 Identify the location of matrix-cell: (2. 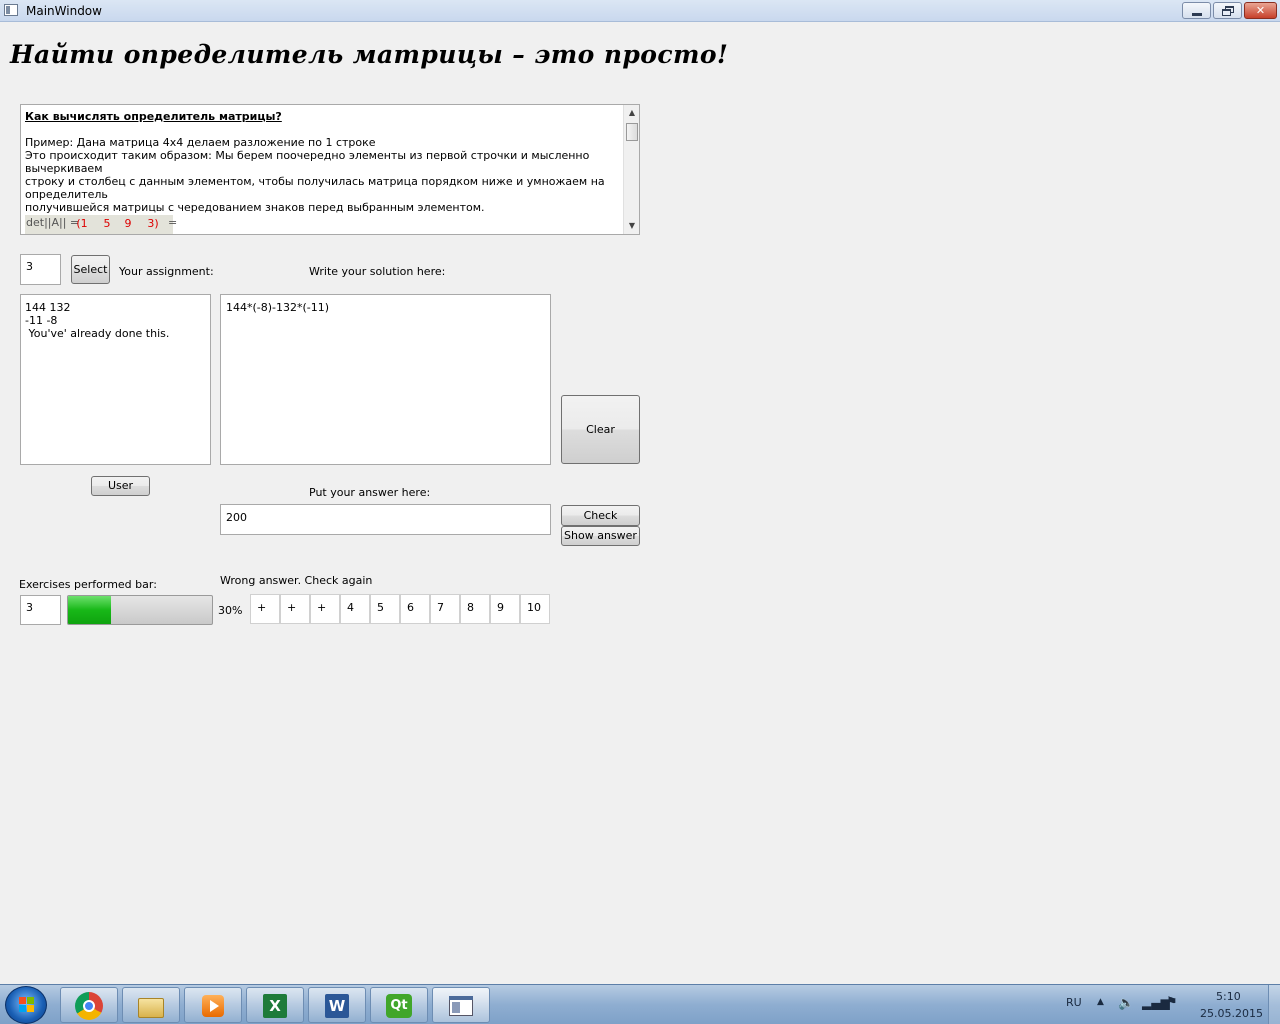
(82, 233).